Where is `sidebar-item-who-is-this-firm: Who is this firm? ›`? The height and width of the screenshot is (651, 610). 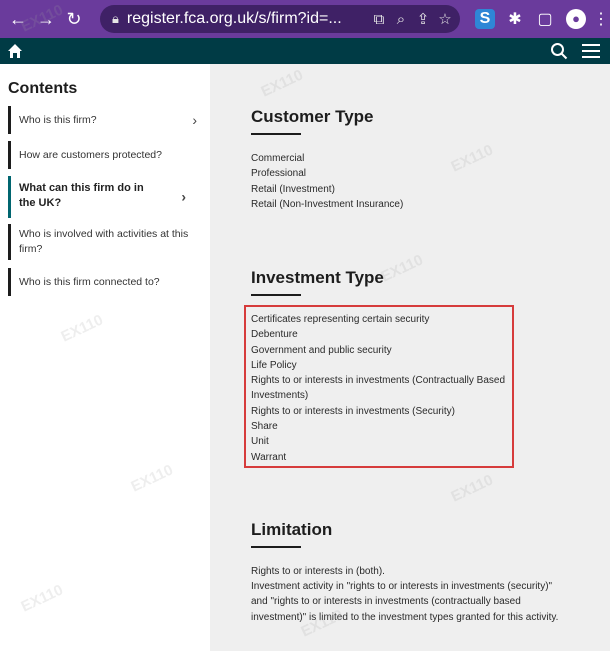 sidebar-item-who-is-this-firm: Who is this firm? › is located at coordinates (106, 120).